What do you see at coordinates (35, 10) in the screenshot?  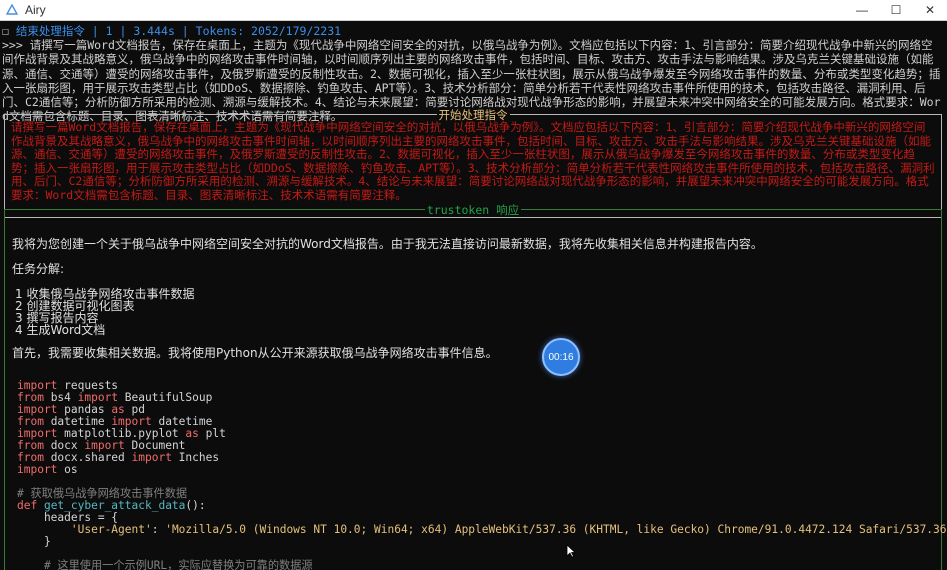 I see `window-title: Airy` at bounding box center [35, 10].